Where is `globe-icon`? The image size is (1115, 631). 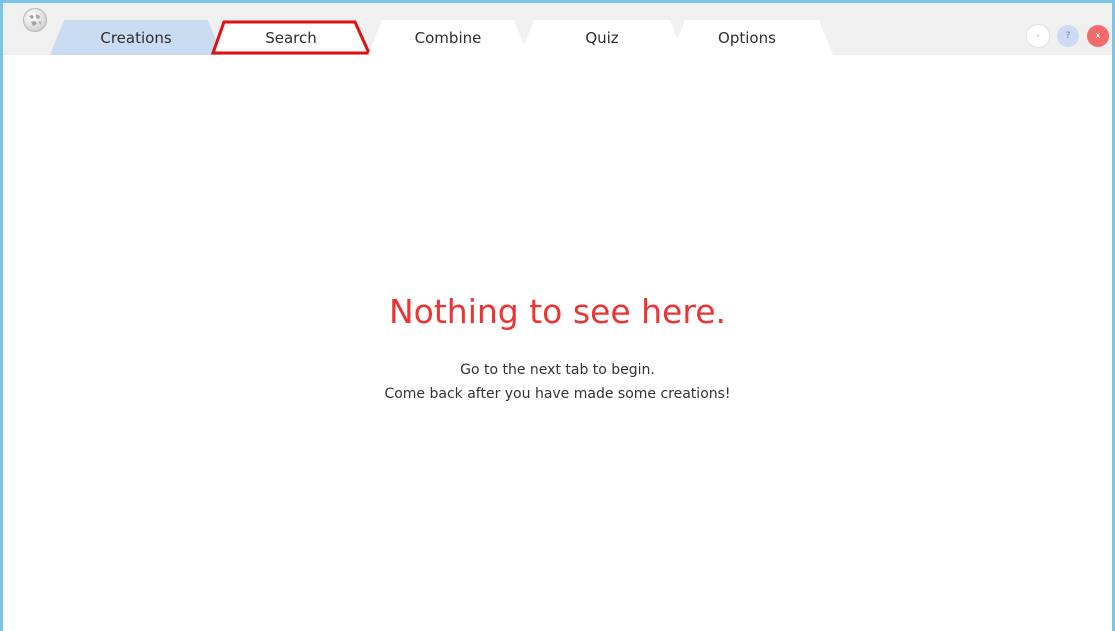
globe-icon is located at coordinates (35, 20).